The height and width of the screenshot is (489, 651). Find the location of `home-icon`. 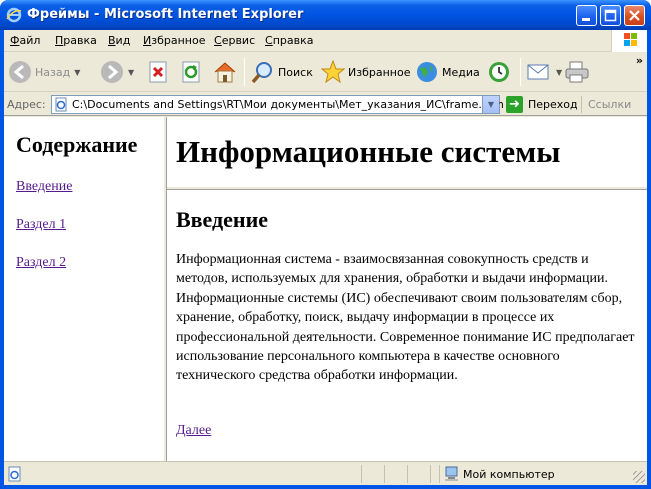

home-icon is located at coordinates (225, 72).